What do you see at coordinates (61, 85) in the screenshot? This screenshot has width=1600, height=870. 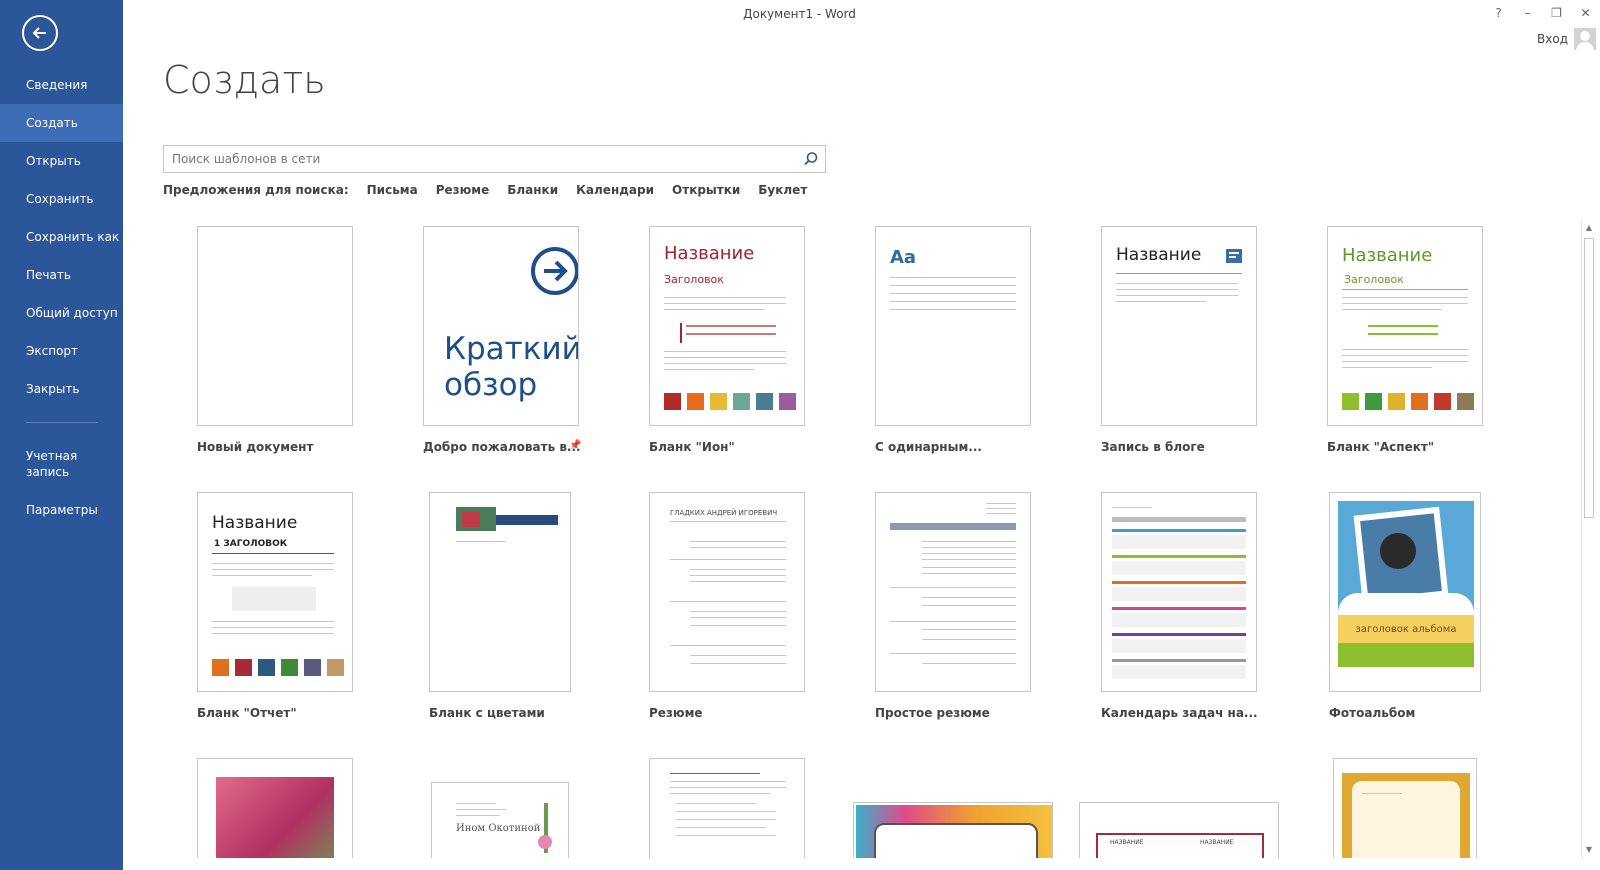 I see `nav-info: Сведения` at bounding box center [61, 85].